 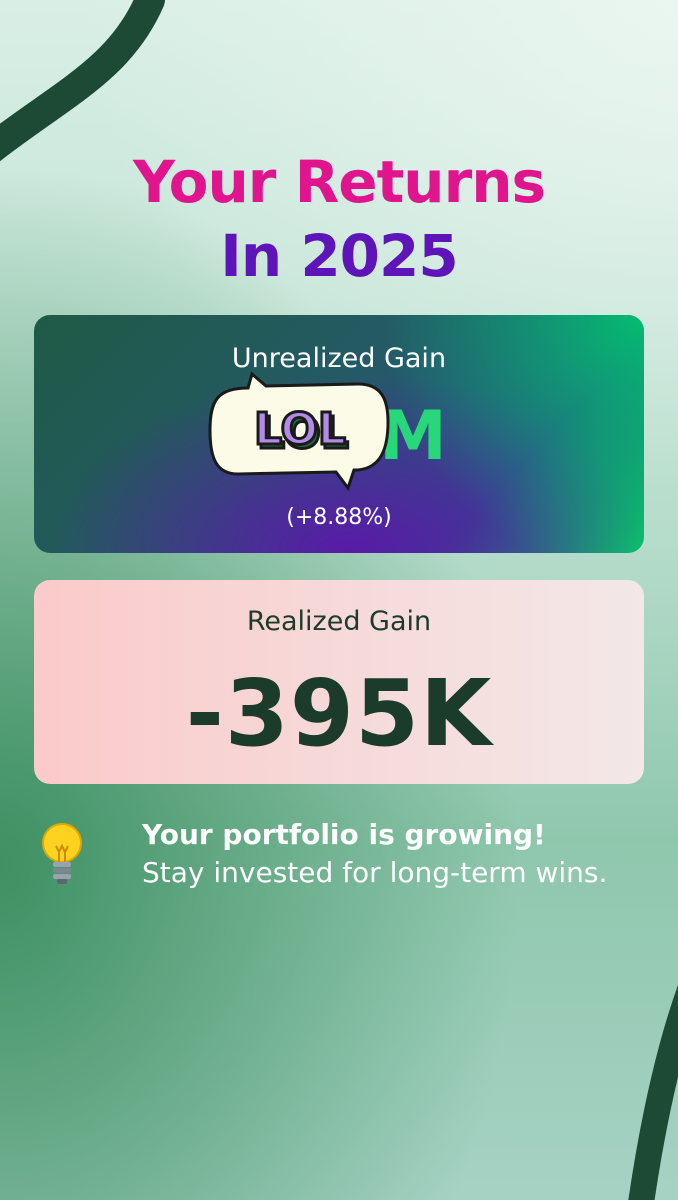 I want to click on page-title-line-2: In 2025, so click(x=339, y=256).